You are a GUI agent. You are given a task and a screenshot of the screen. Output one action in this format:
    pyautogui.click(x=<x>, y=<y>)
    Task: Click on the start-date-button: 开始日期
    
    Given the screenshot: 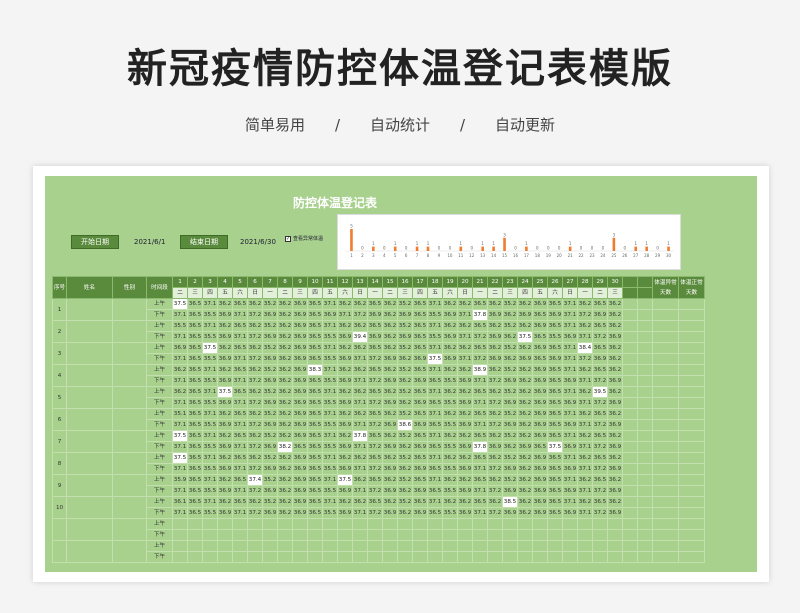 What is the action you would take?
    pyautogui.click(x=95, y=242)
    